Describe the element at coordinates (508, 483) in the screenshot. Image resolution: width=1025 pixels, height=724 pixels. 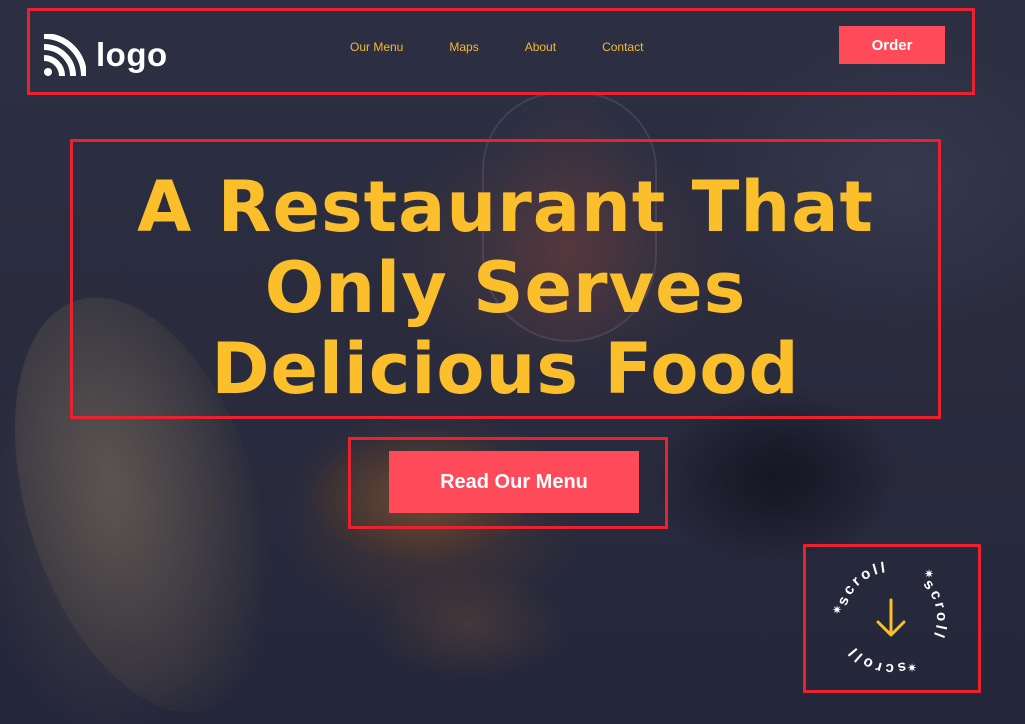
I see `annotation-box-cta` at that location.